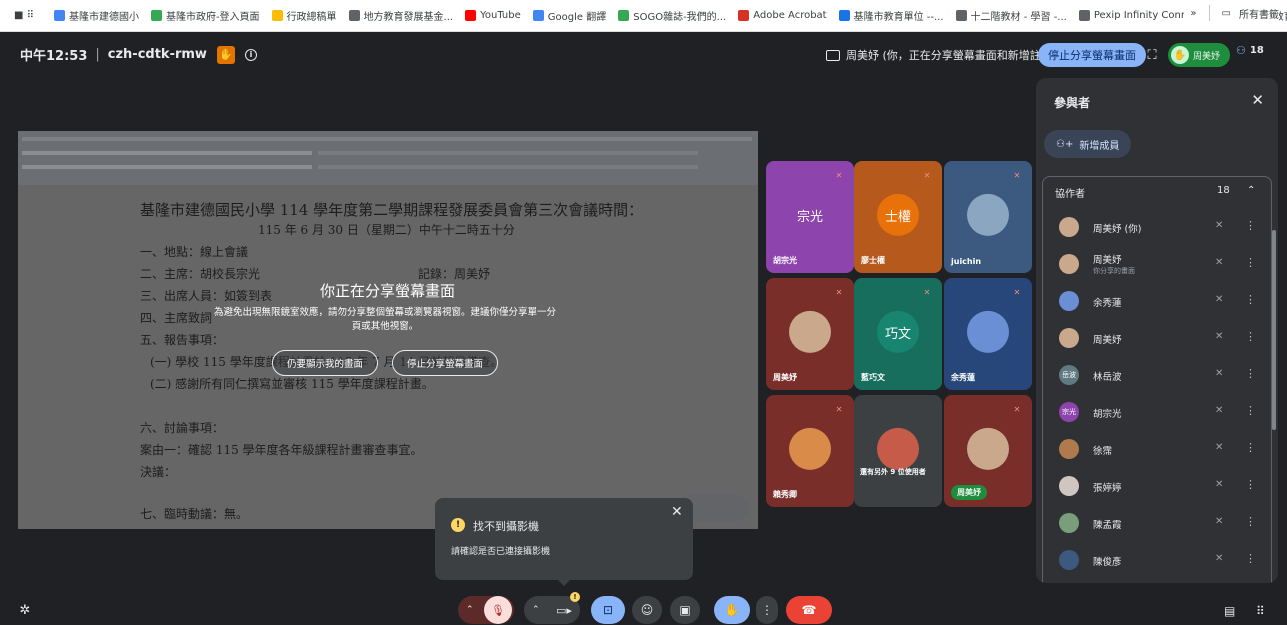 This screenshot has height=625, width=1287. I want to click on participant-row: 張婷婷 ✕ ⋮, so click(1159, 486).